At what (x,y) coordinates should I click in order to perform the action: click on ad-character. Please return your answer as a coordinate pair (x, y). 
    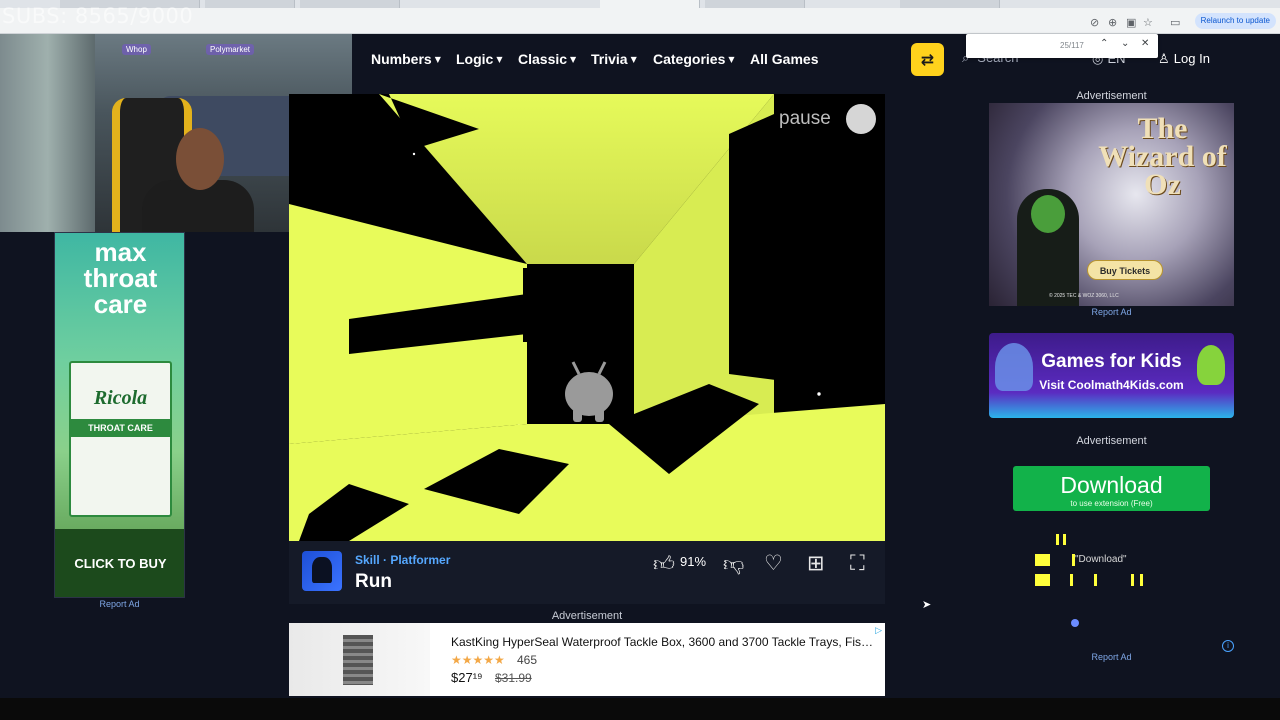
    Looking at the image, I should click on (1048, 247).